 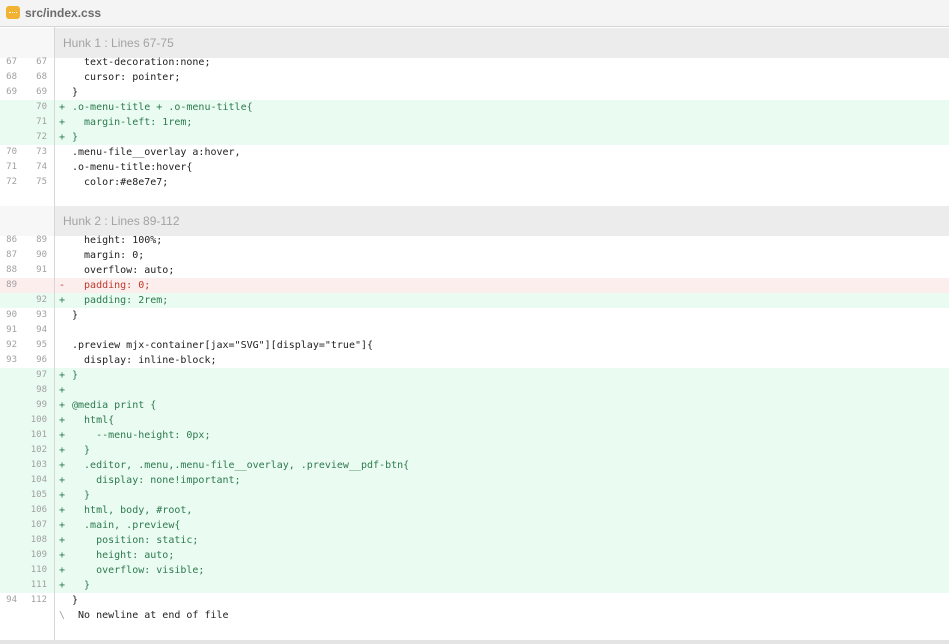 I want to click on added-line: 102 + }, so click(x=474, y=450).